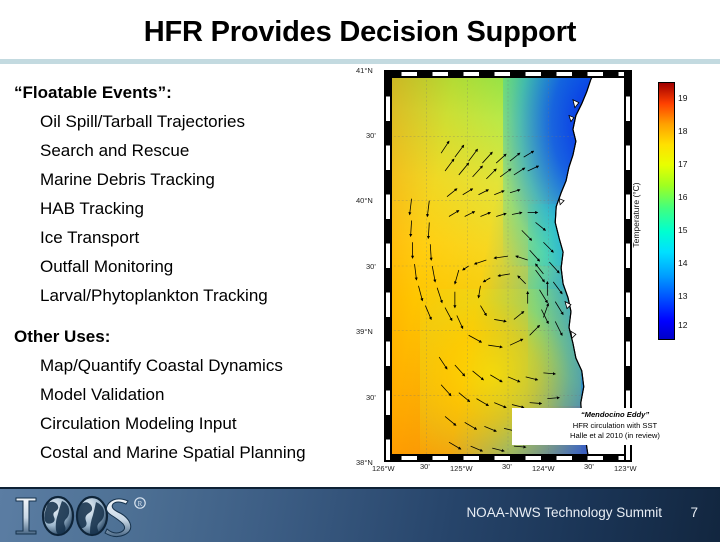 Image resolution: width=720 pixels, height=542 pixels. Describe the element at coordinates (364, 70) in the screenshot. I see `y-tick-label: 41°N` at that location.